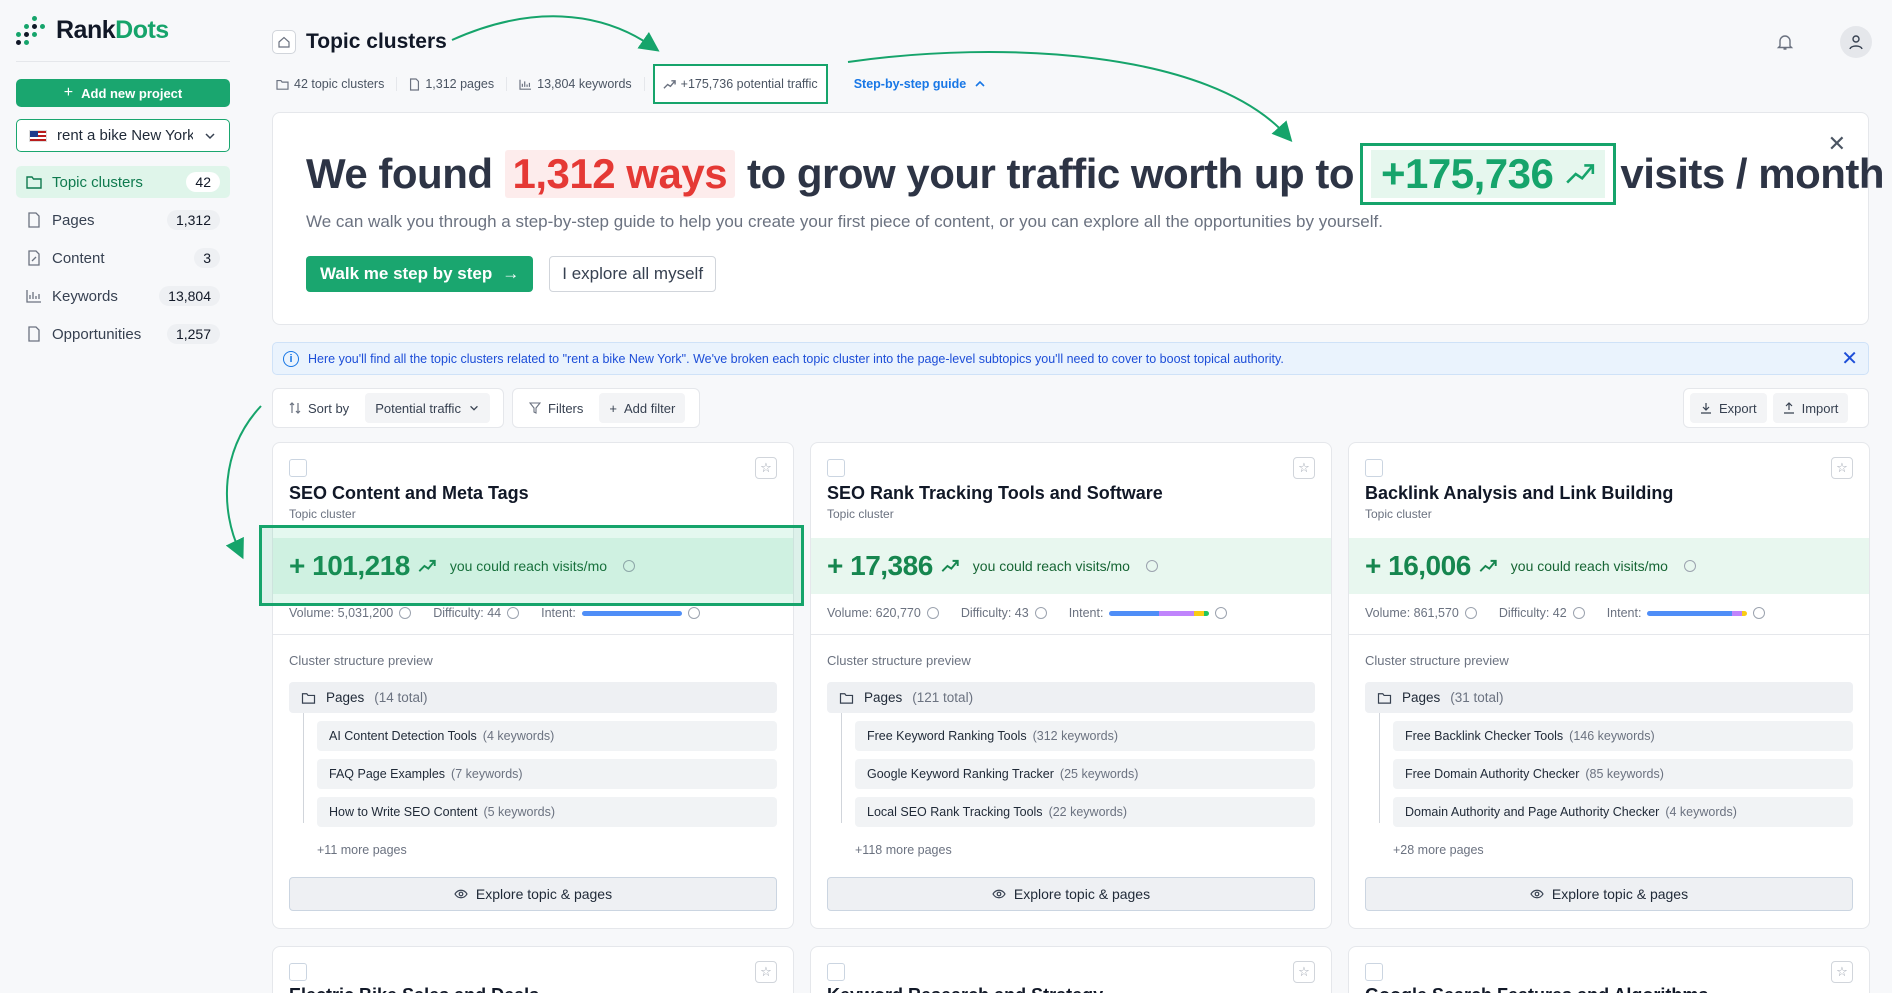 This screenshot has height=993, width=1892. What do you see at coordinates (123, 93) in the screenshot?
I see `add-project-button: + Add new project` at bounding box center [123, 93].